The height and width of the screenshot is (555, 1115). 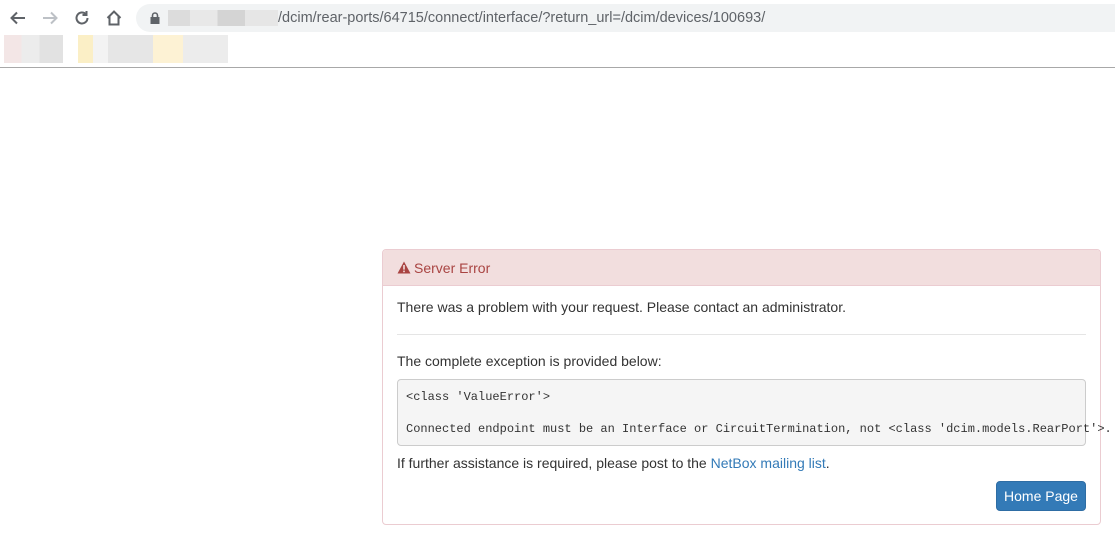 What do you see at coordinates (478, 397) in the screenshot?
I see `exception-class: <class 'ValueError'>` at bounding box center [478, 397].